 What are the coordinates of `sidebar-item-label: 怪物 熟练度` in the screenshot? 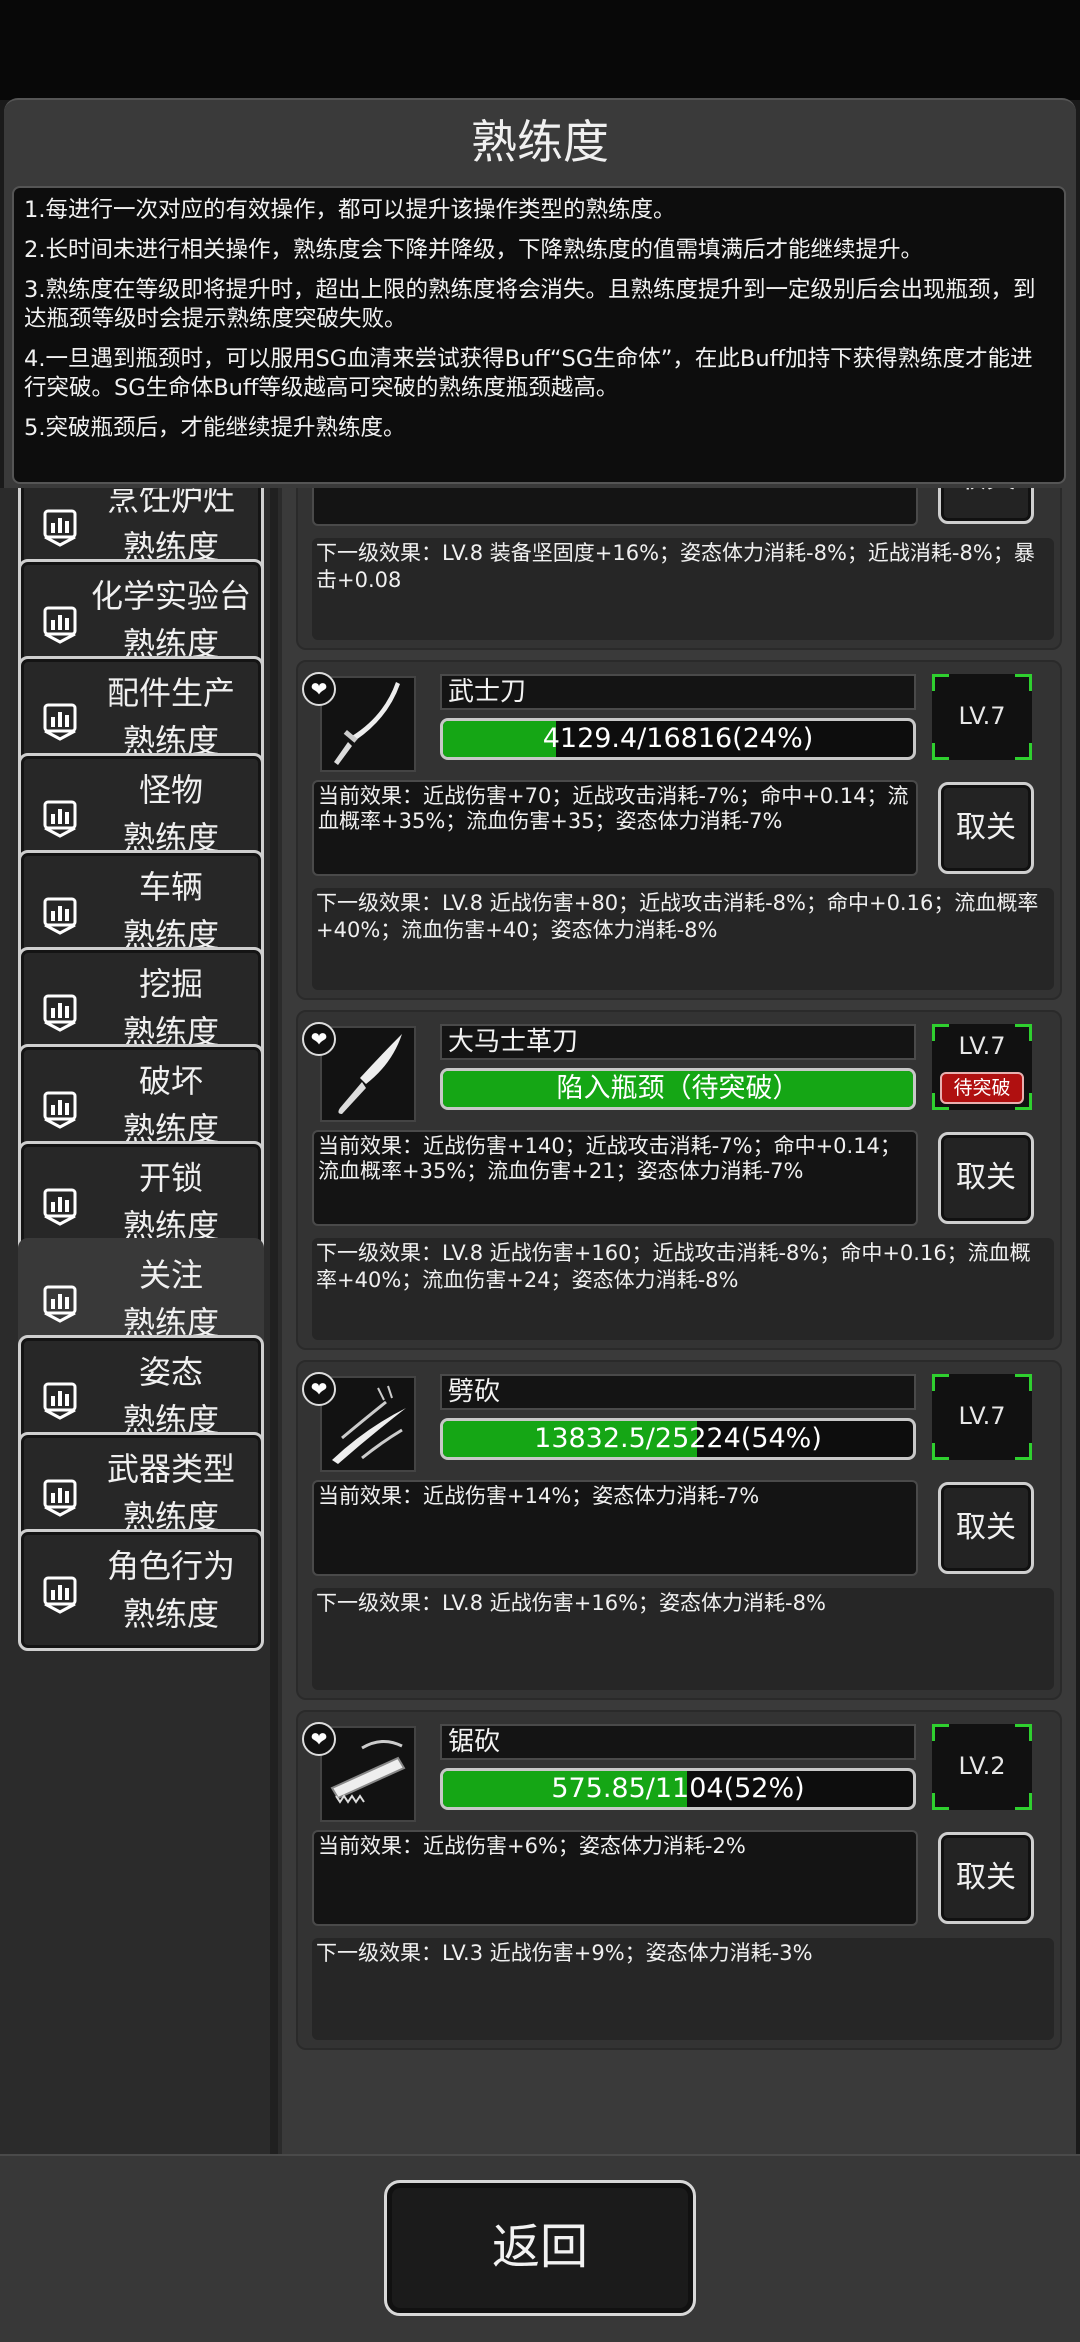 It's located at (171, 814).